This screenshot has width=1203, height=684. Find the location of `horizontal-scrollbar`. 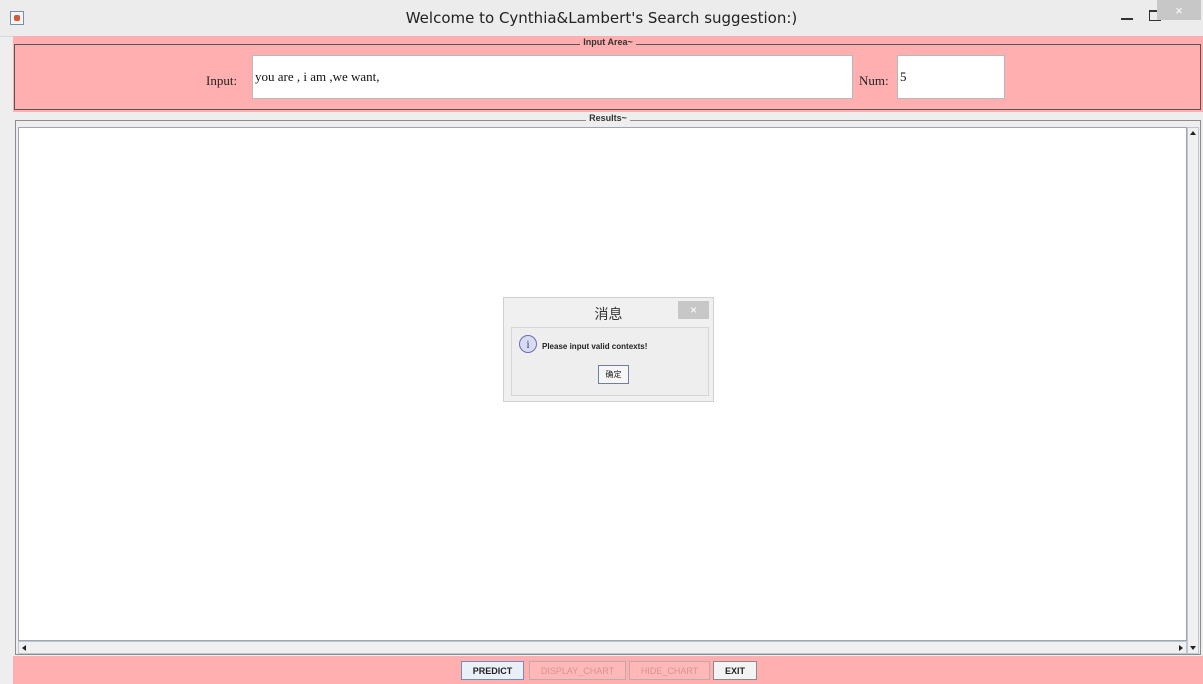

horizontal-scrollbar is located at coordinates (602, 647).